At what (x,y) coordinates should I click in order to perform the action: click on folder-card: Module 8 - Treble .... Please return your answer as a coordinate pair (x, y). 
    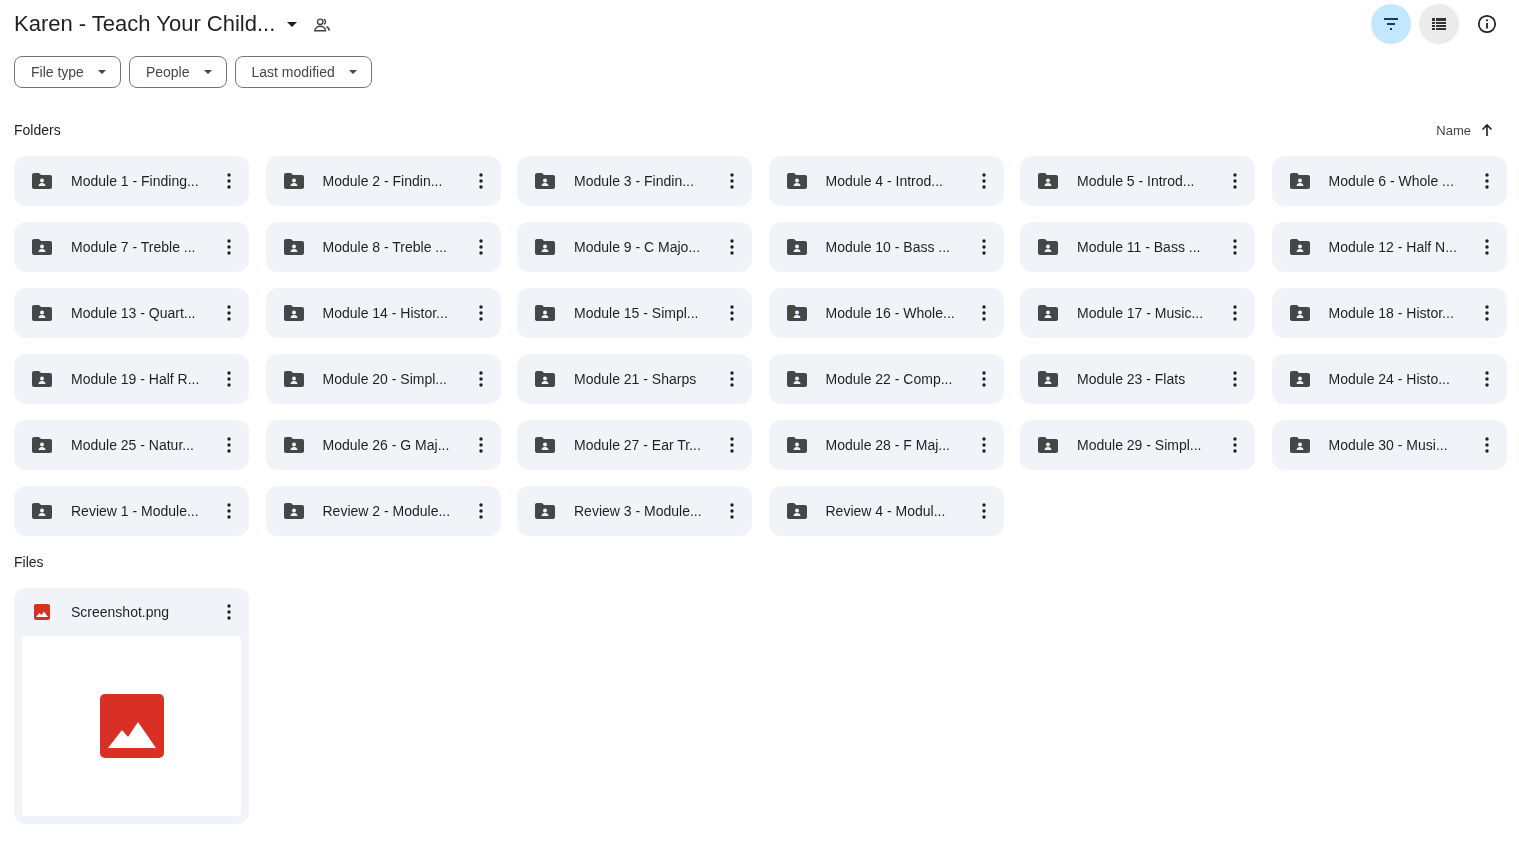
    Looking at the image, I should click on (383, 247).